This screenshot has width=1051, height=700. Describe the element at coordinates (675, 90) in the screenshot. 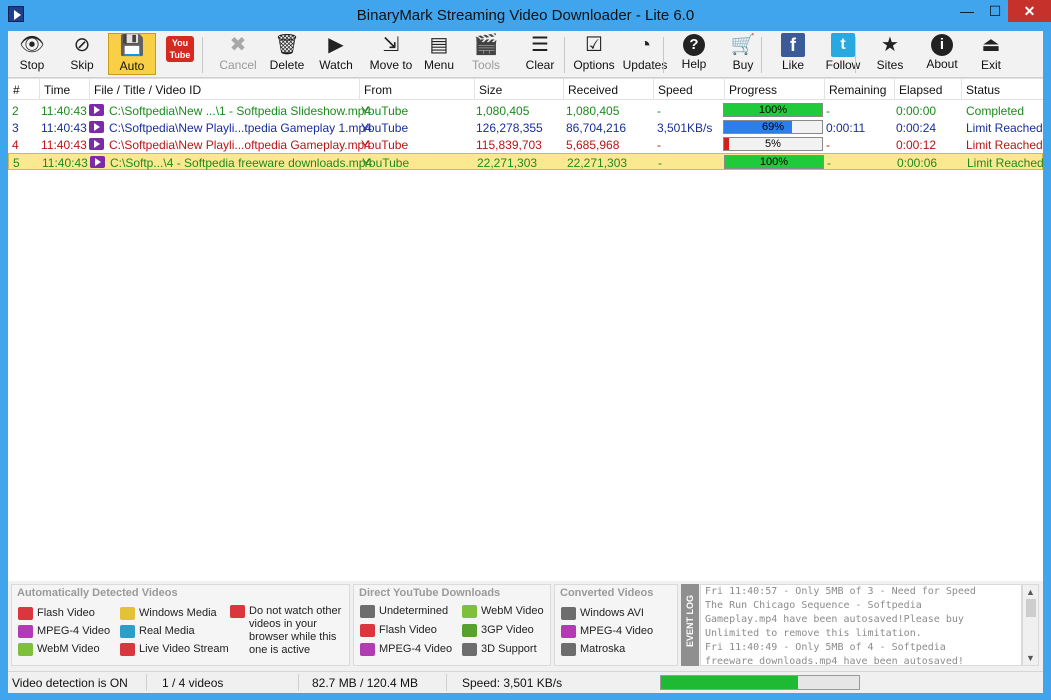

I see `column-header-6: Speed` at that location.